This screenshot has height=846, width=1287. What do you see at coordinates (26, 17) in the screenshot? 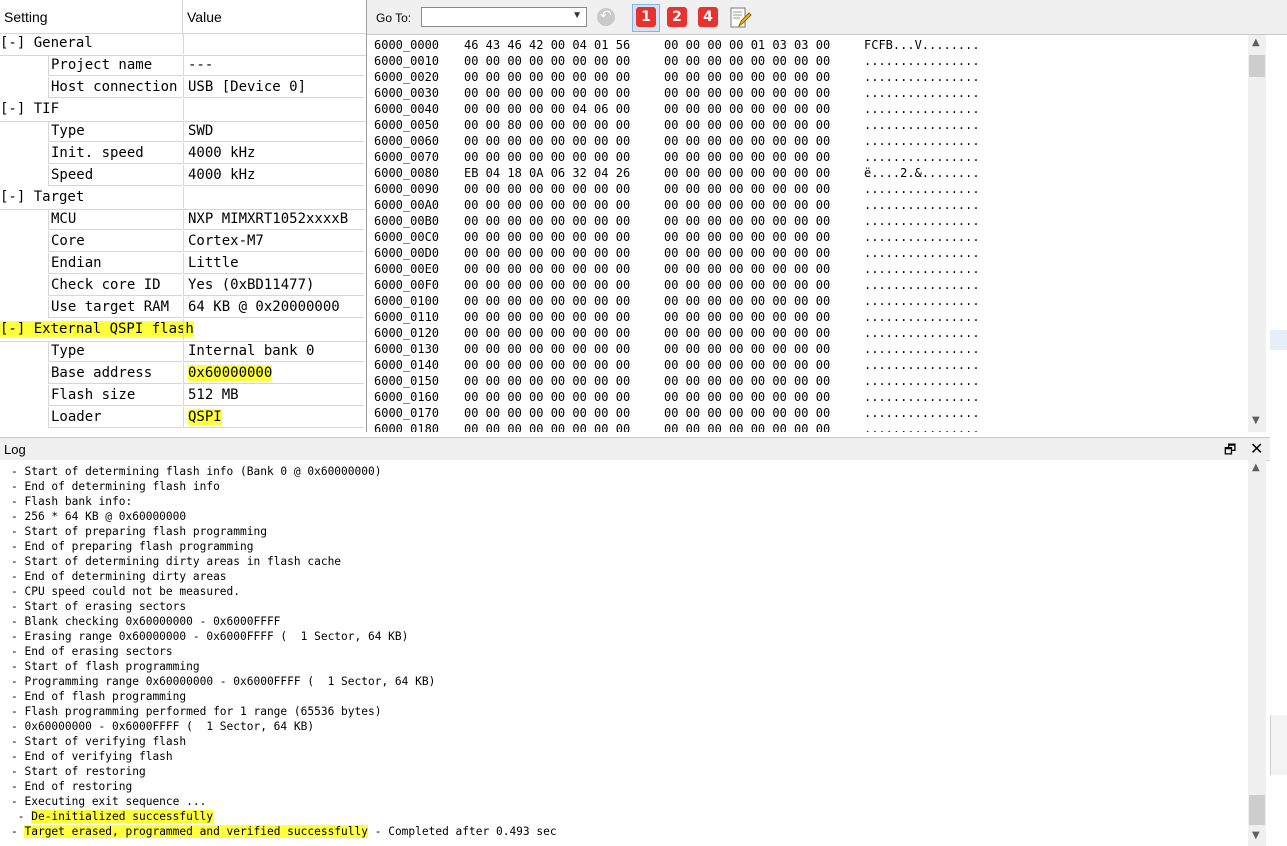
I see `setting-column-header: Setting` at bounding box center [26, 17].